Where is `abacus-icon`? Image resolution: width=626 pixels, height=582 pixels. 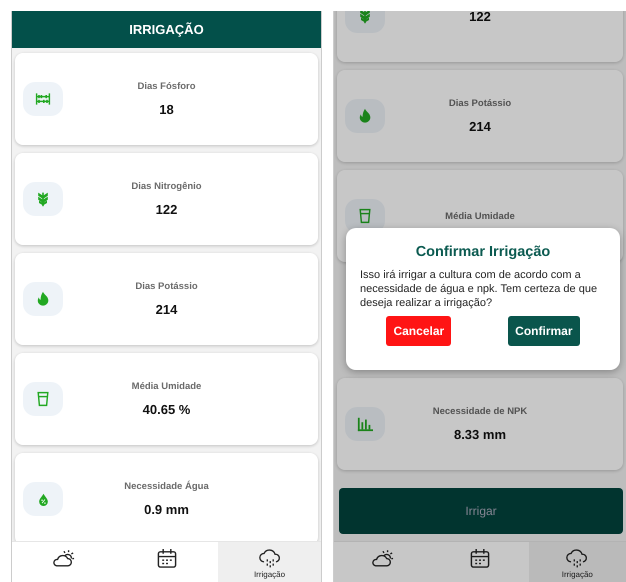 abacus-icon is located at coordinates (43, 99).